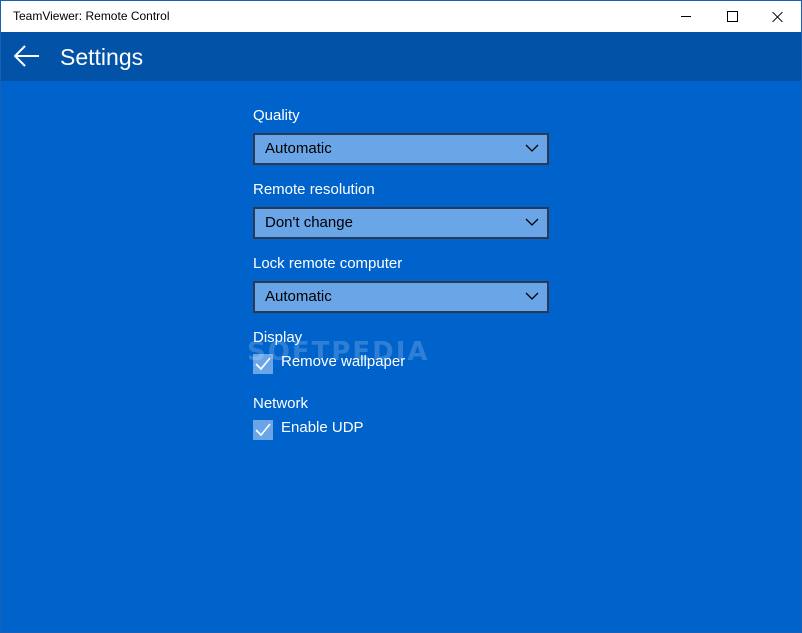 This screenshot has height=633, width=802. What do you see at coordinates (401, 56) in the screenshot?
I see `page-header: Settings` at bounding box center [401, 56].